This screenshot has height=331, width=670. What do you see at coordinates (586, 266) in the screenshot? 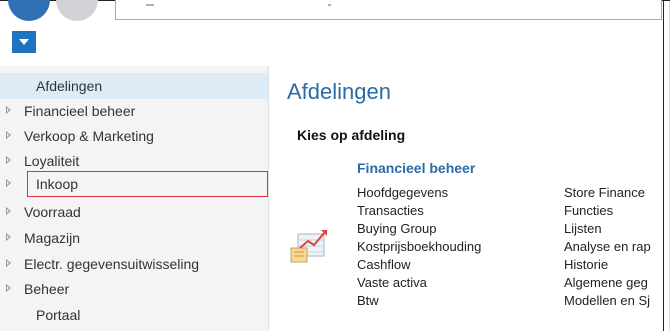
I see `link-historie: Historie` at bounding box center [586, 266].